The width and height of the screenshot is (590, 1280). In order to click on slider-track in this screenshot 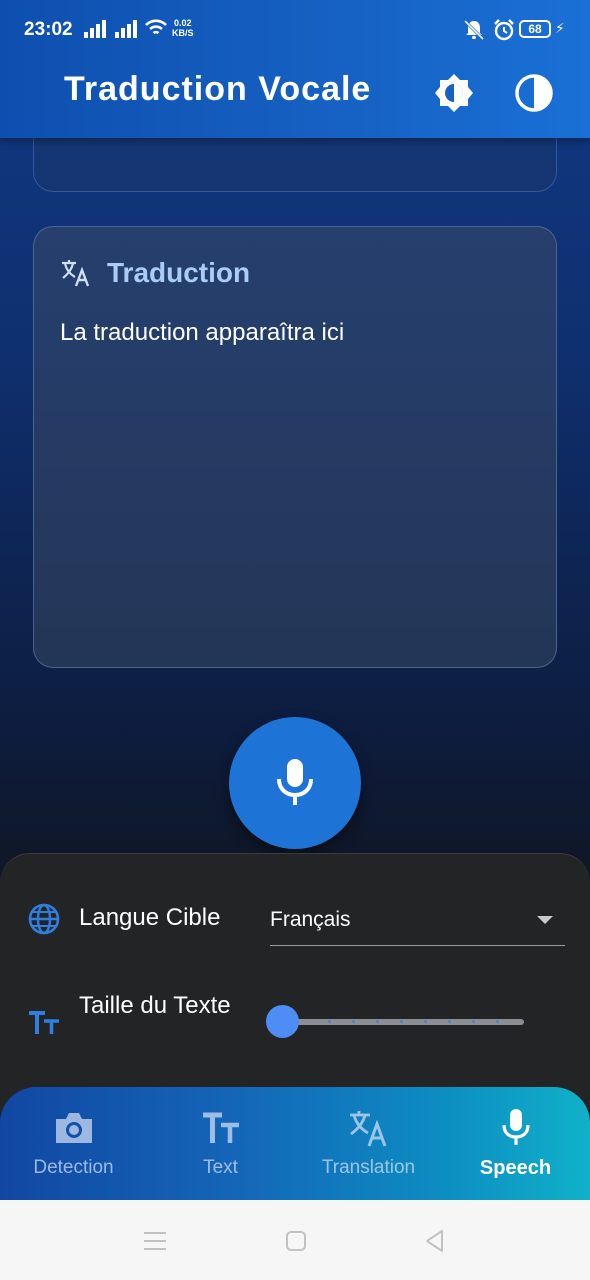, I will do `click(403, 1022)`.